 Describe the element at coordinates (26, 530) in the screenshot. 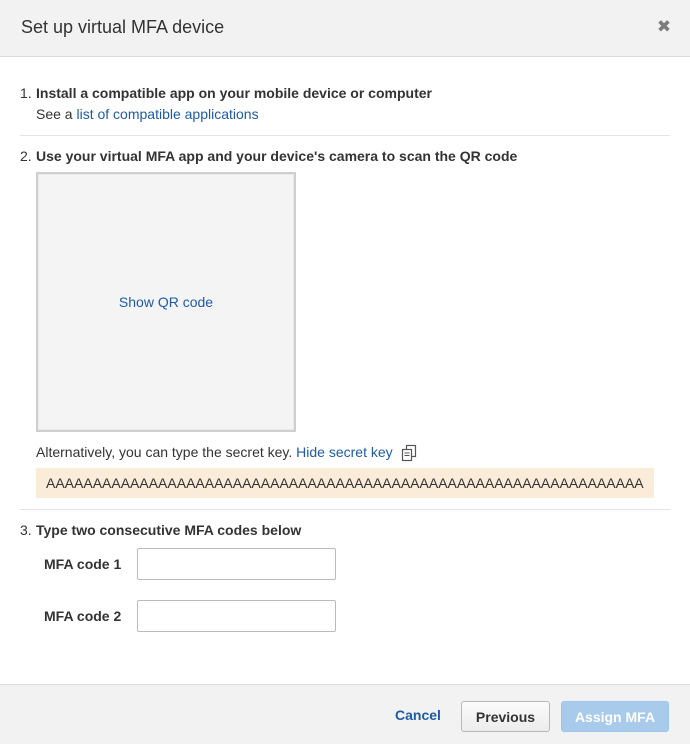

I see `step-3-number: 3.` at that location.